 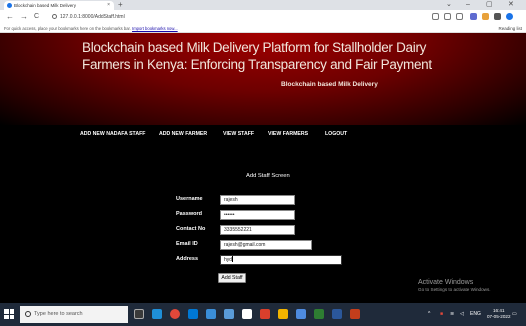 I want to click on excel-icon, so click(x=319, y=314).